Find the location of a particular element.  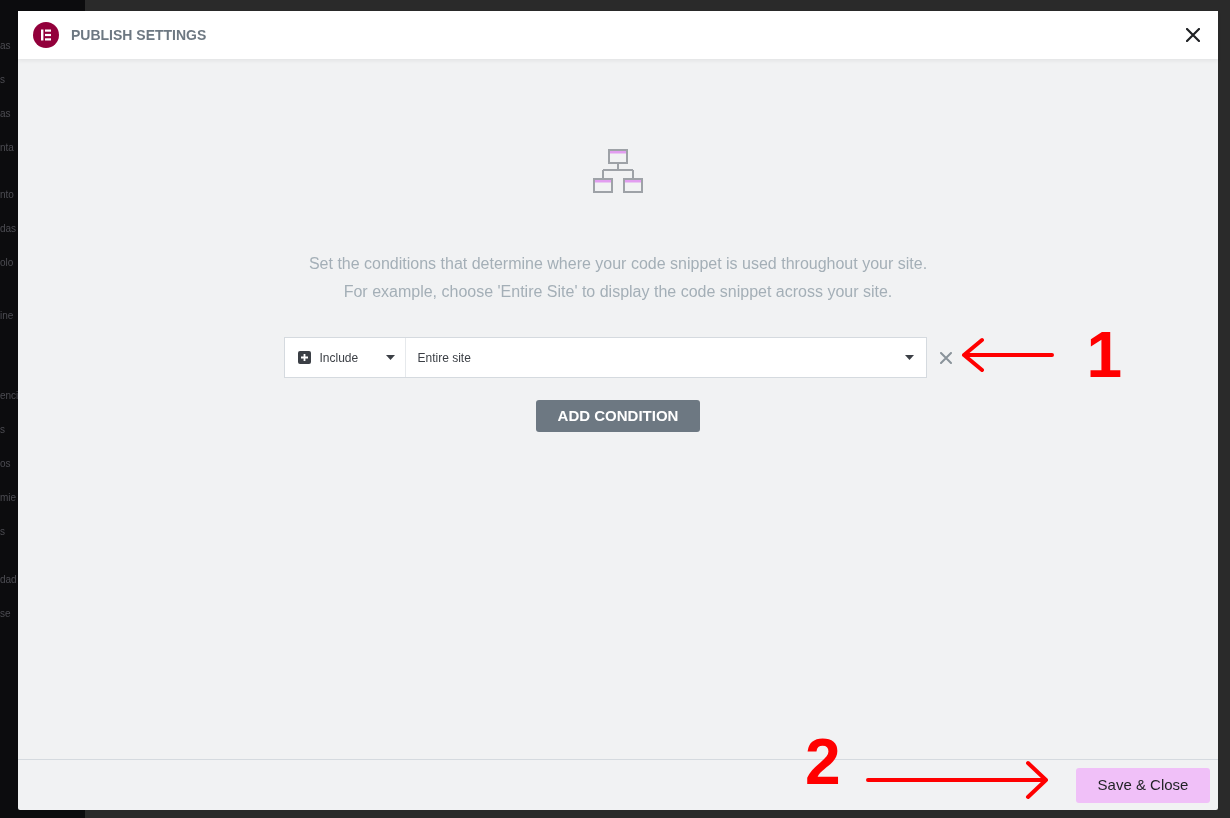

sidebar-item: se is located at coordinates (5, 614).